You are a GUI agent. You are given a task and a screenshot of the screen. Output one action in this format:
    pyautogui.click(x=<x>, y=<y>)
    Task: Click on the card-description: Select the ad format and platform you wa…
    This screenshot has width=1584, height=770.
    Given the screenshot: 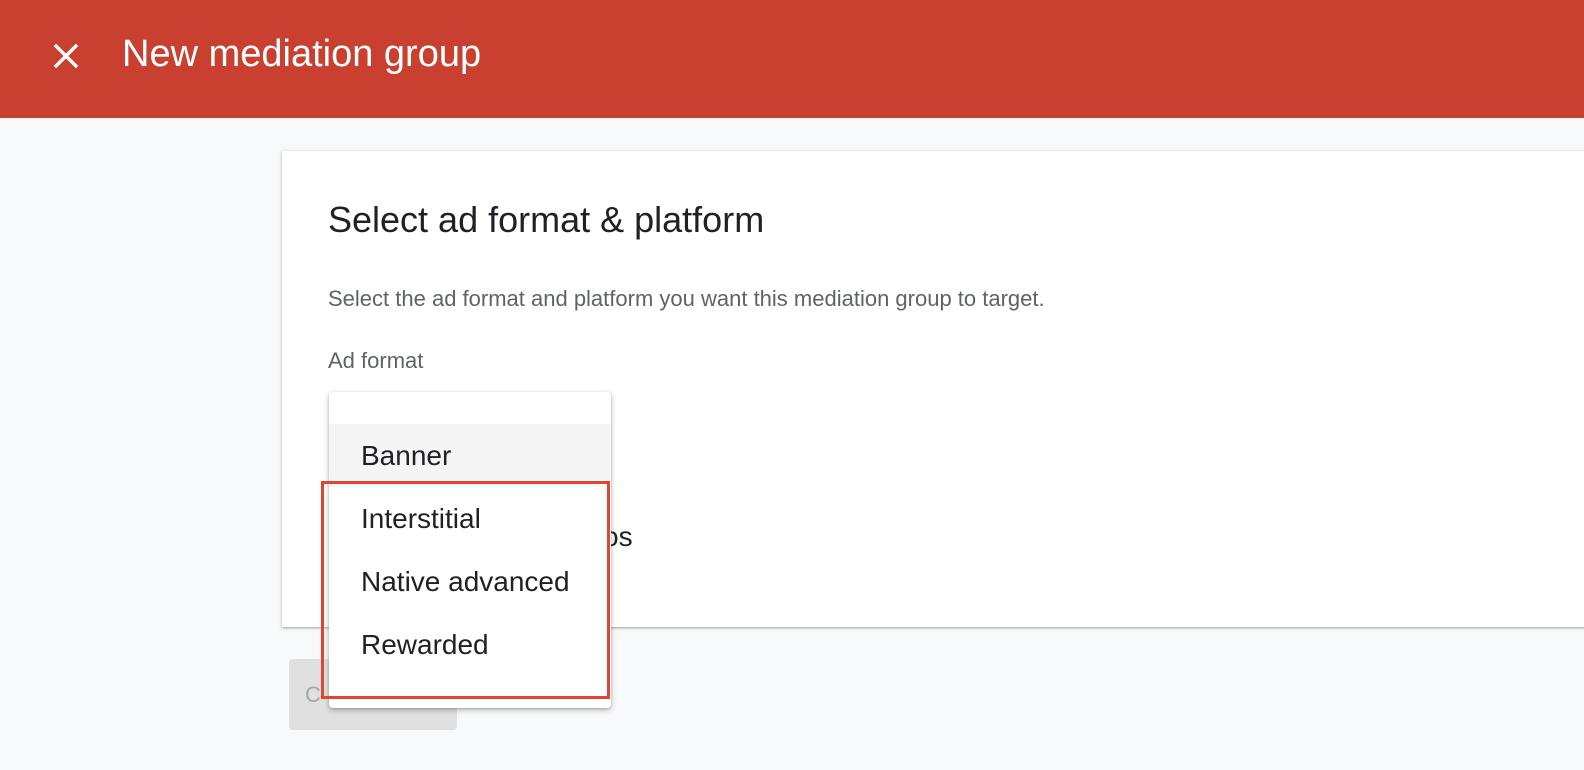 What is the action you would take?
    pyautogui.click(x=686, y=298)
    